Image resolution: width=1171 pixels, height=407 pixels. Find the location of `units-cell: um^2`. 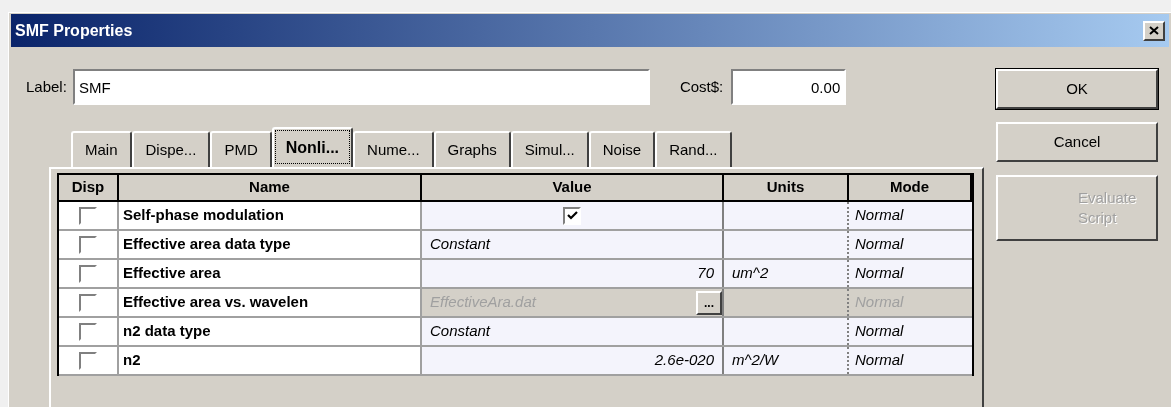

units-cell: um^2 is located at coordinates (786, 273).